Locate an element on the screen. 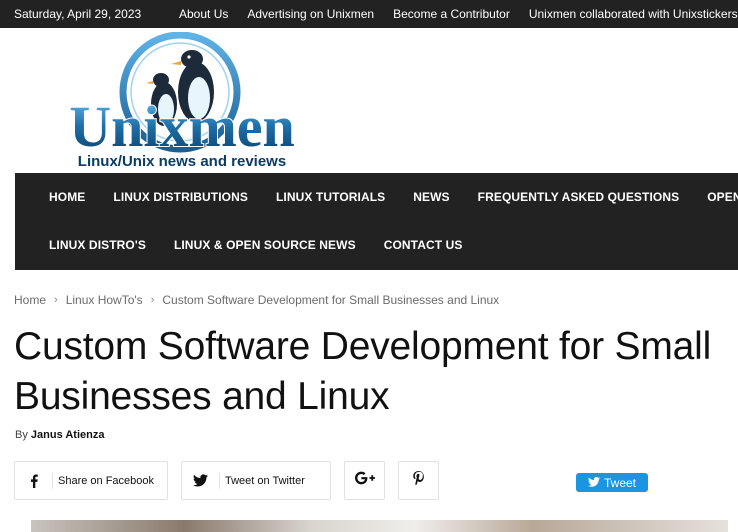 Image resolution: width=738 pixels, height=532 pixels. share-twitter-button: Tweet on Twitter is located at coordinates (256, 480).